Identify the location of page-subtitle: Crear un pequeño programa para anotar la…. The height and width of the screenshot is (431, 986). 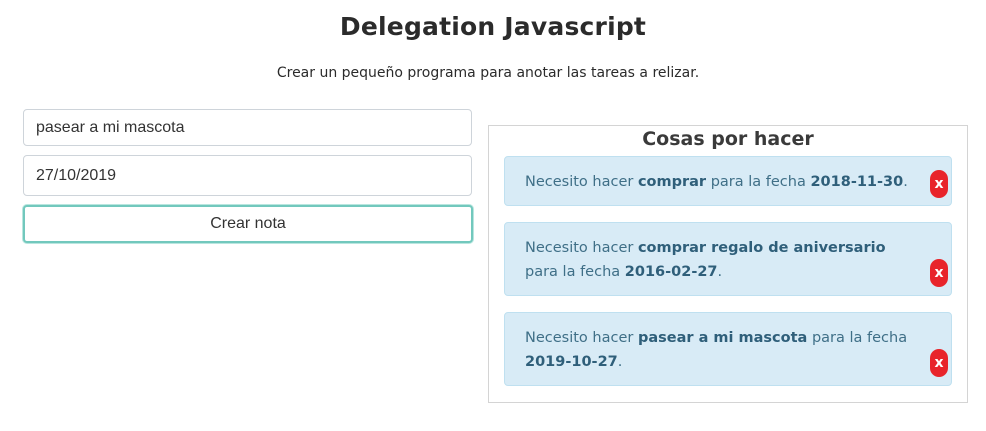
(488, 73).